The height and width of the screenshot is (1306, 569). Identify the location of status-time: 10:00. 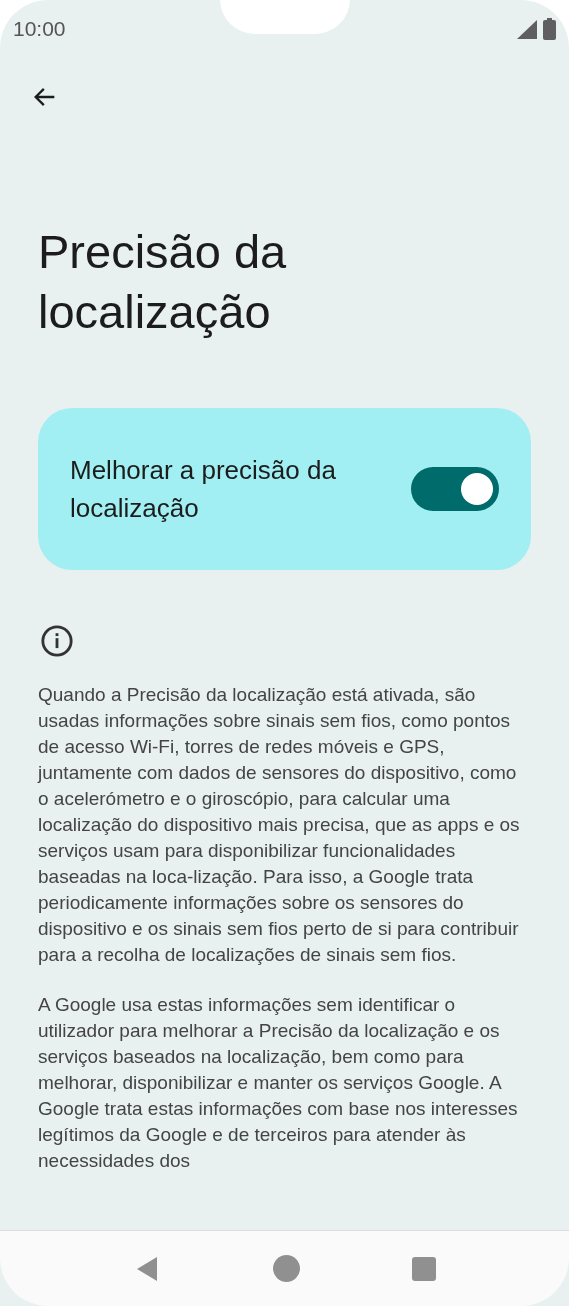
(39, 29).